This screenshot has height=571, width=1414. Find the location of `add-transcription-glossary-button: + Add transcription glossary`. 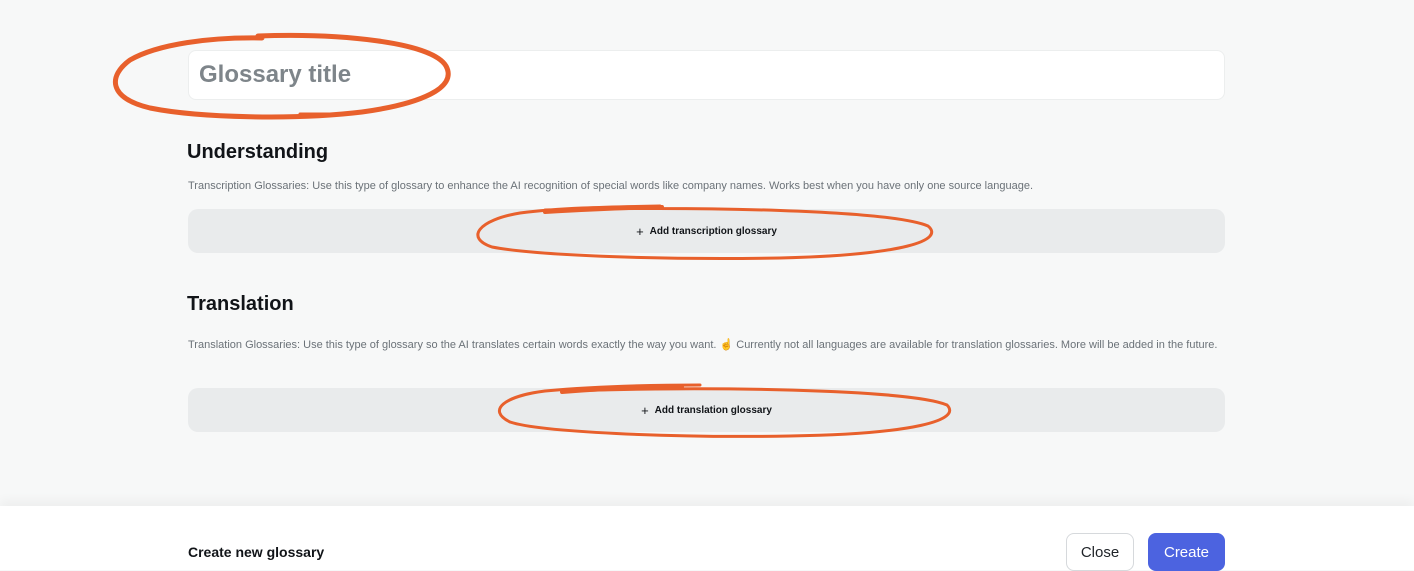

add-transcription-glossary-button: + Add transcription glossary is located at coordinates (706, 231).